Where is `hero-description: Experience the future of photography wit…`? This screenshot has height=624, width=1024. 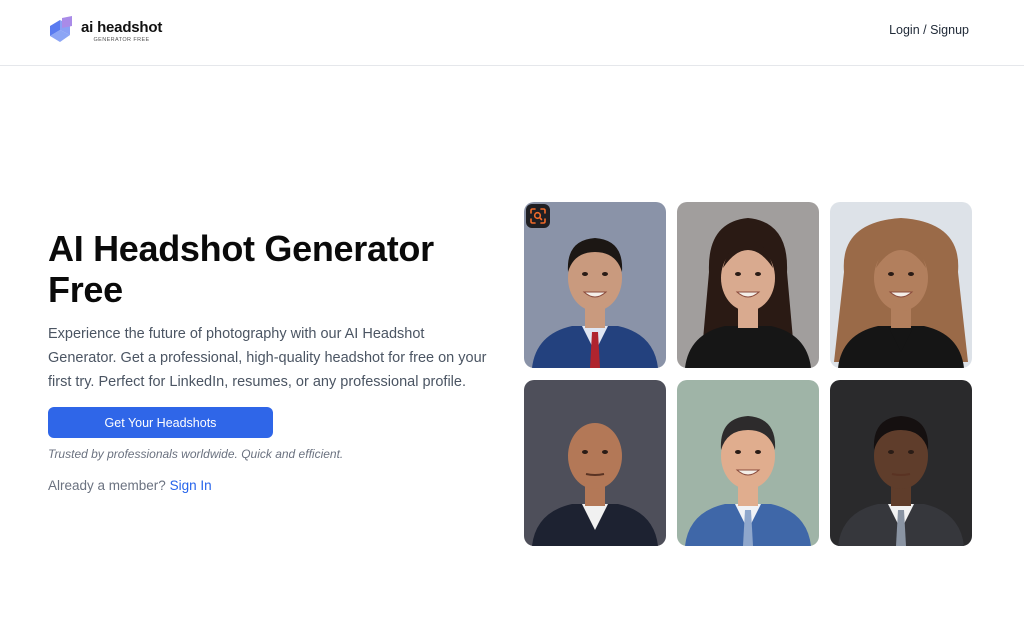 hero-description: Experience the future of photography wit… is located at coordinates (267, 358).